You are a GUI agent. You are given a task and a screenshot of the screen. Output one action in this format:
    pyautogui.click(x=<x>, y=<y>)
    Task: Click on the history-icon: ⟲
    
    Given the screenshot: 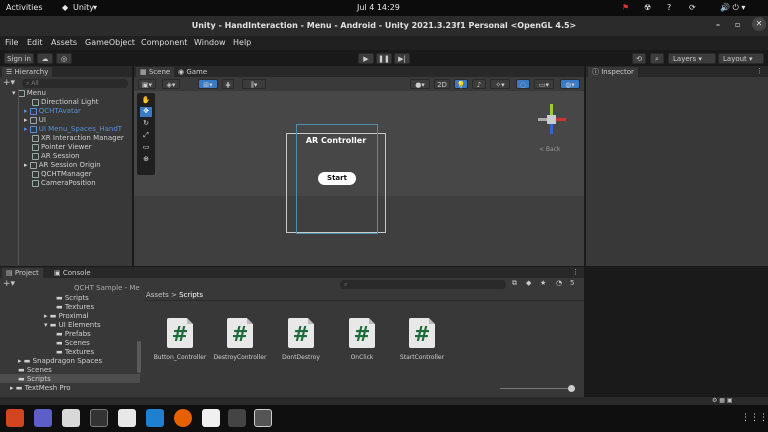 What is the action you would take?
    pyautogui.click(x=639, y=58)
    